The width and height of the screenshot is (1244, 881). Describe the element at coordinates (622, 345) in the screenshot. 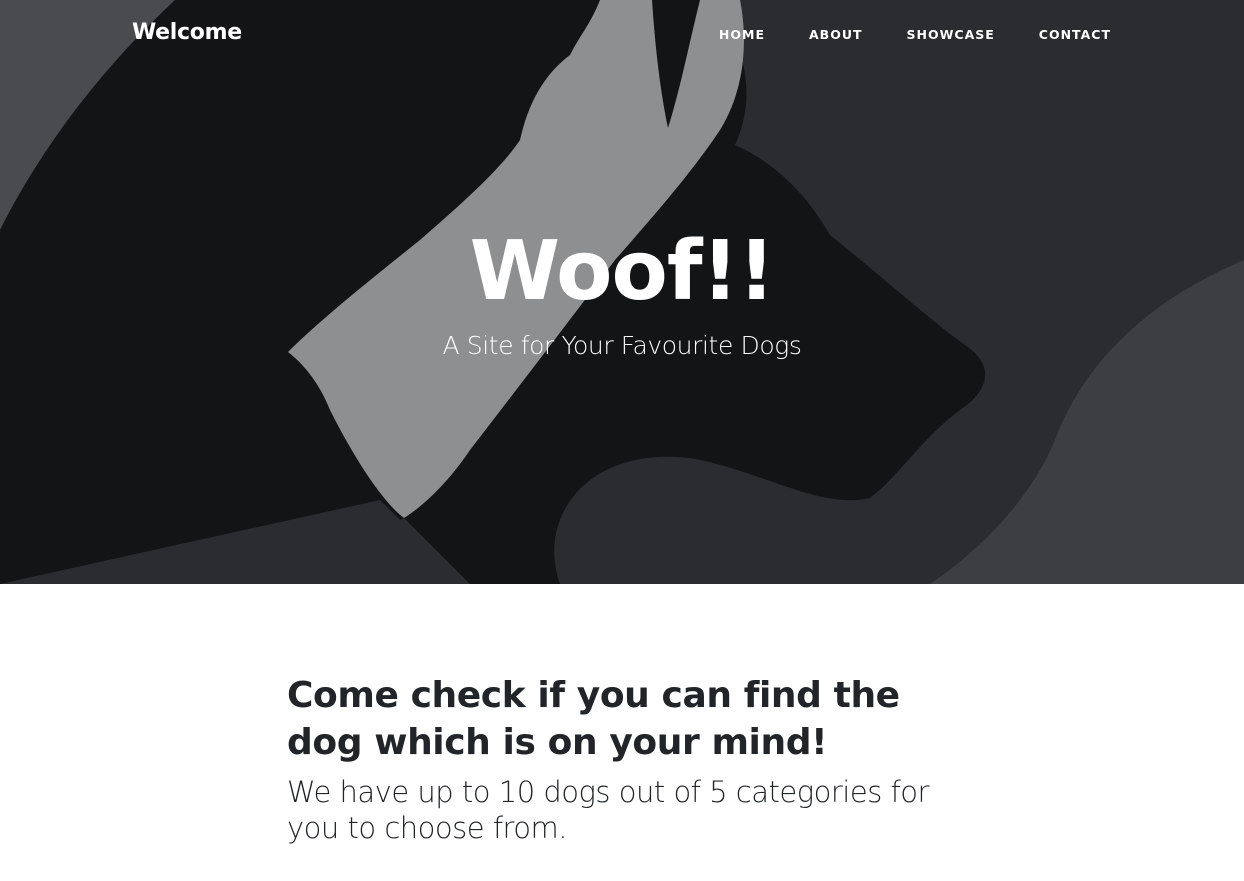

I see `hero-subtitle: A Site for Your Favourite Dogs` at that location.